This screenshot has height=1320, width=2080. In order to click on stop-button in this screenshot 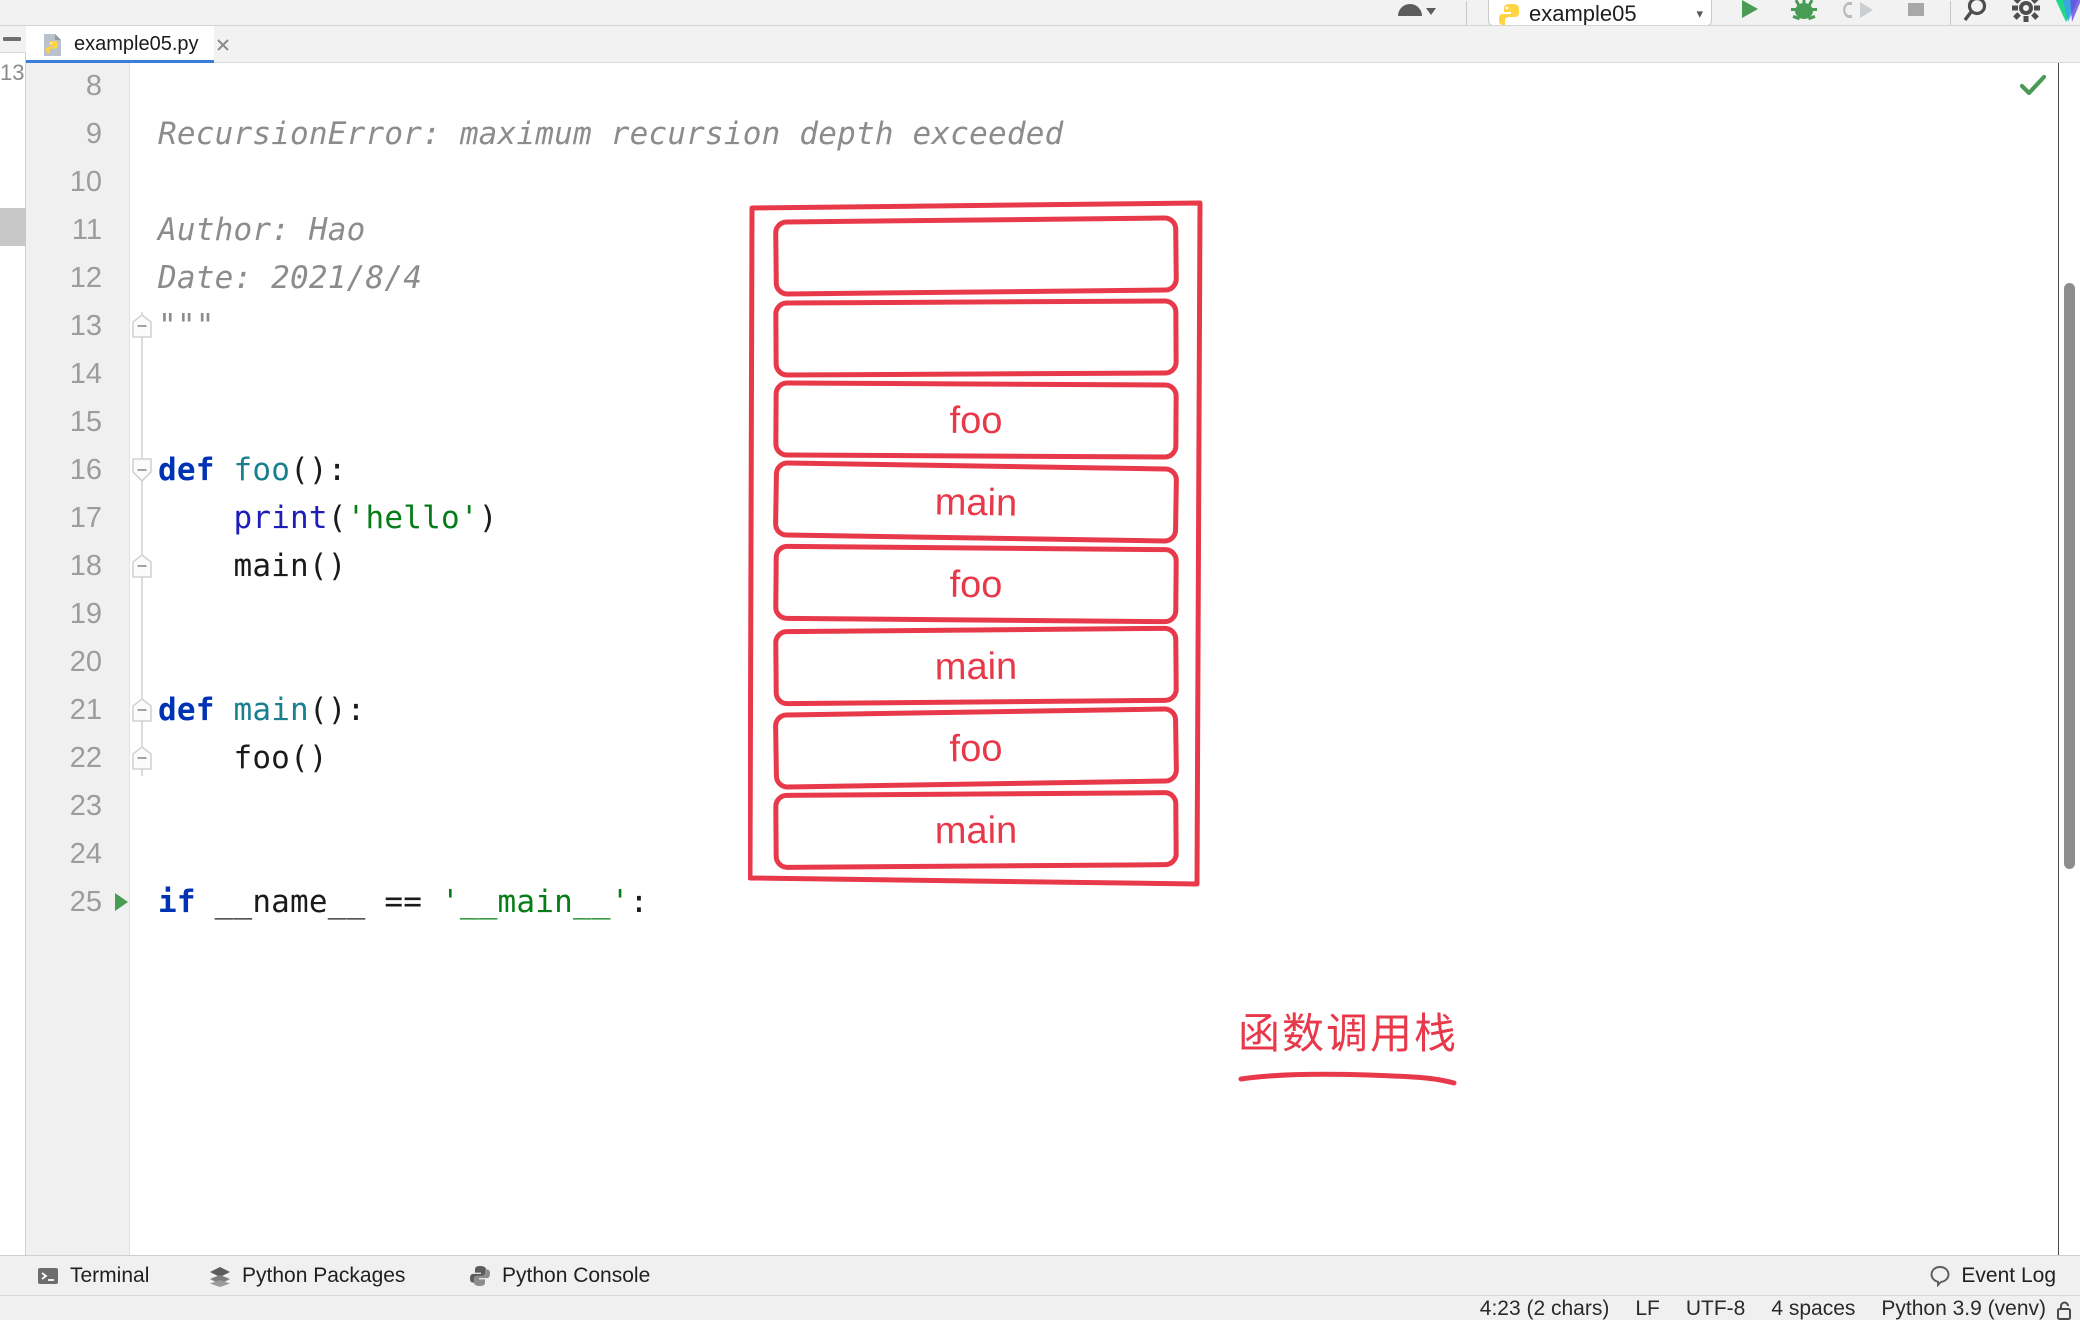, I will do `click(1916, 12)`.